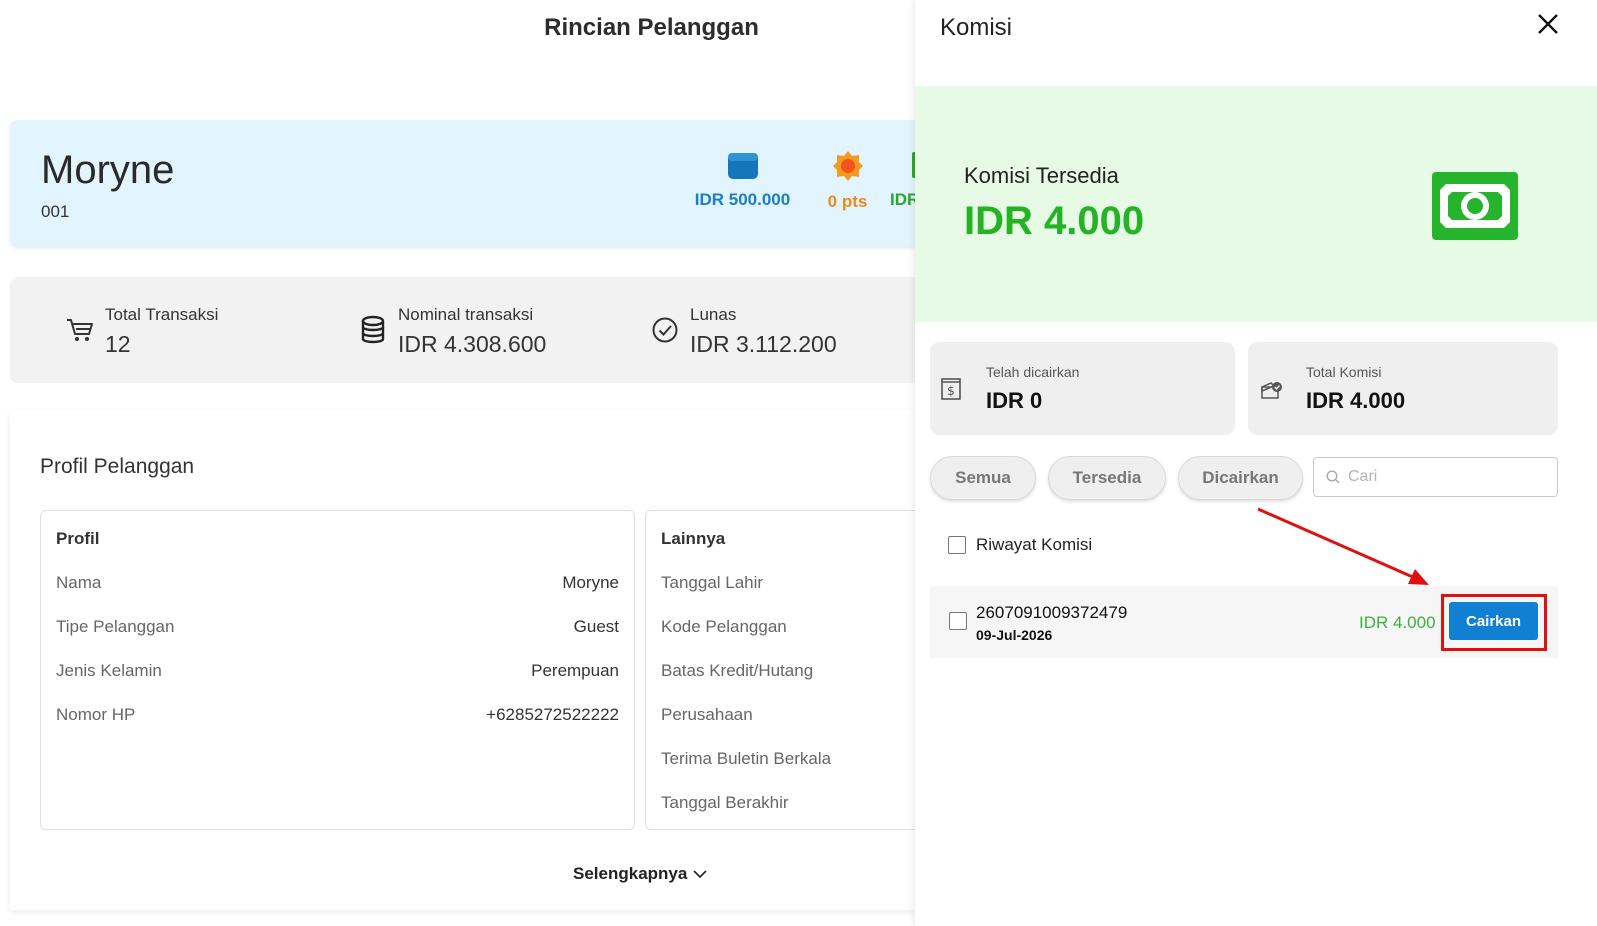 Image resolution: width=1597 pixels, height=926 pixels. Describe the element at coordinates (510, 183) in the screenshot. I see `customer-card: Moryne 001 IDR 500.000 0 pts IDR` at that location.